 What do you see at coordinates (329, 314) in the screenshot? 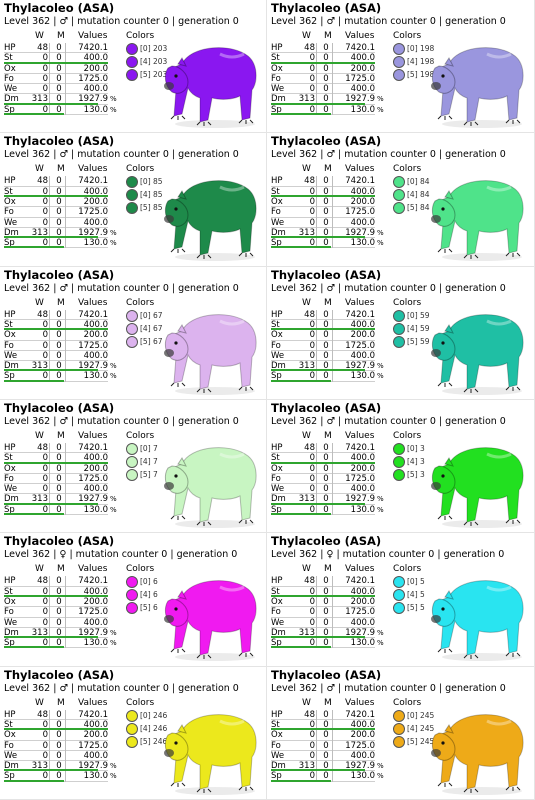
I see `stat-row: HP 48 0 7420.1` at bounding box center [329, 314].